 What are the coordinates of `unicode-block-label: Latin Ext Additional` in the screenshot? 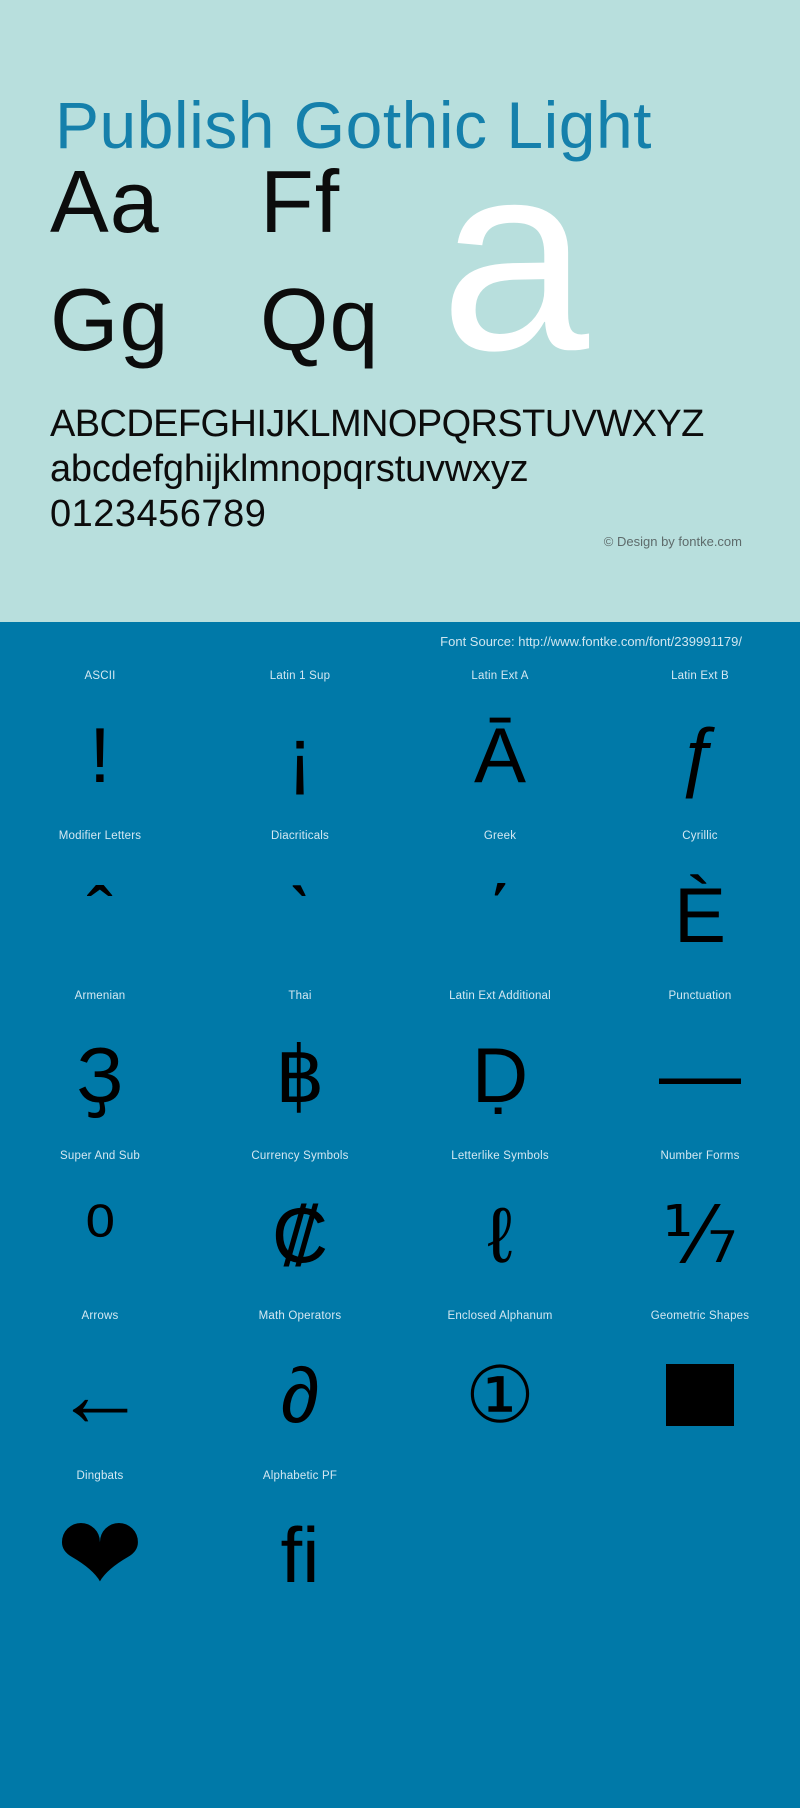 It's located at (500, 996).